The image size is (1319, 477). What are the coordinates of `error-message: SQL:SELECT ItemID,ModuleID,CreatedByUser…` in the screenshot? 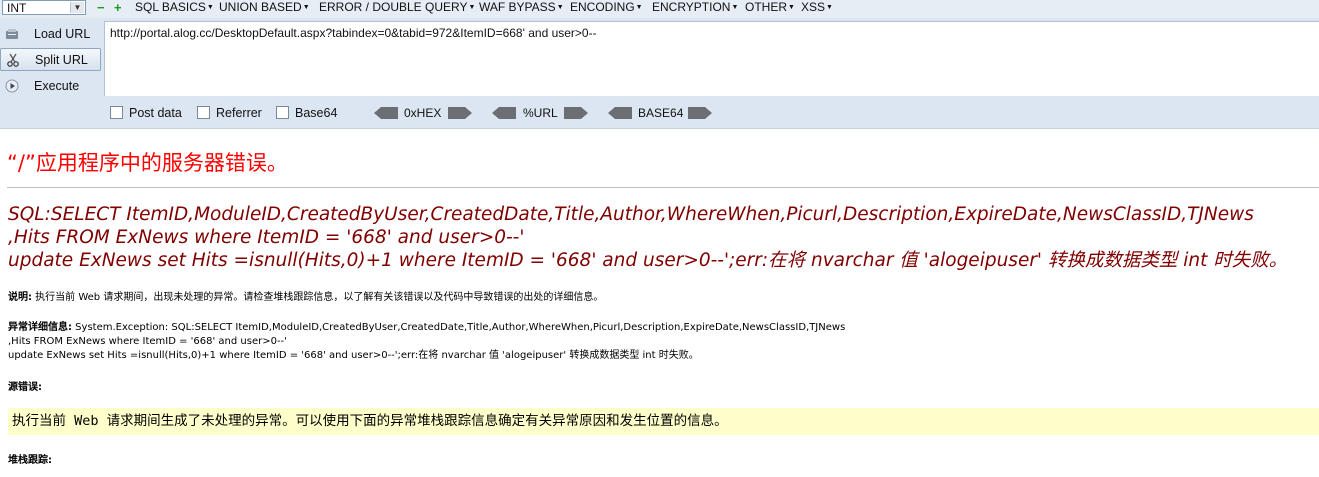 It's located at (663, 237).